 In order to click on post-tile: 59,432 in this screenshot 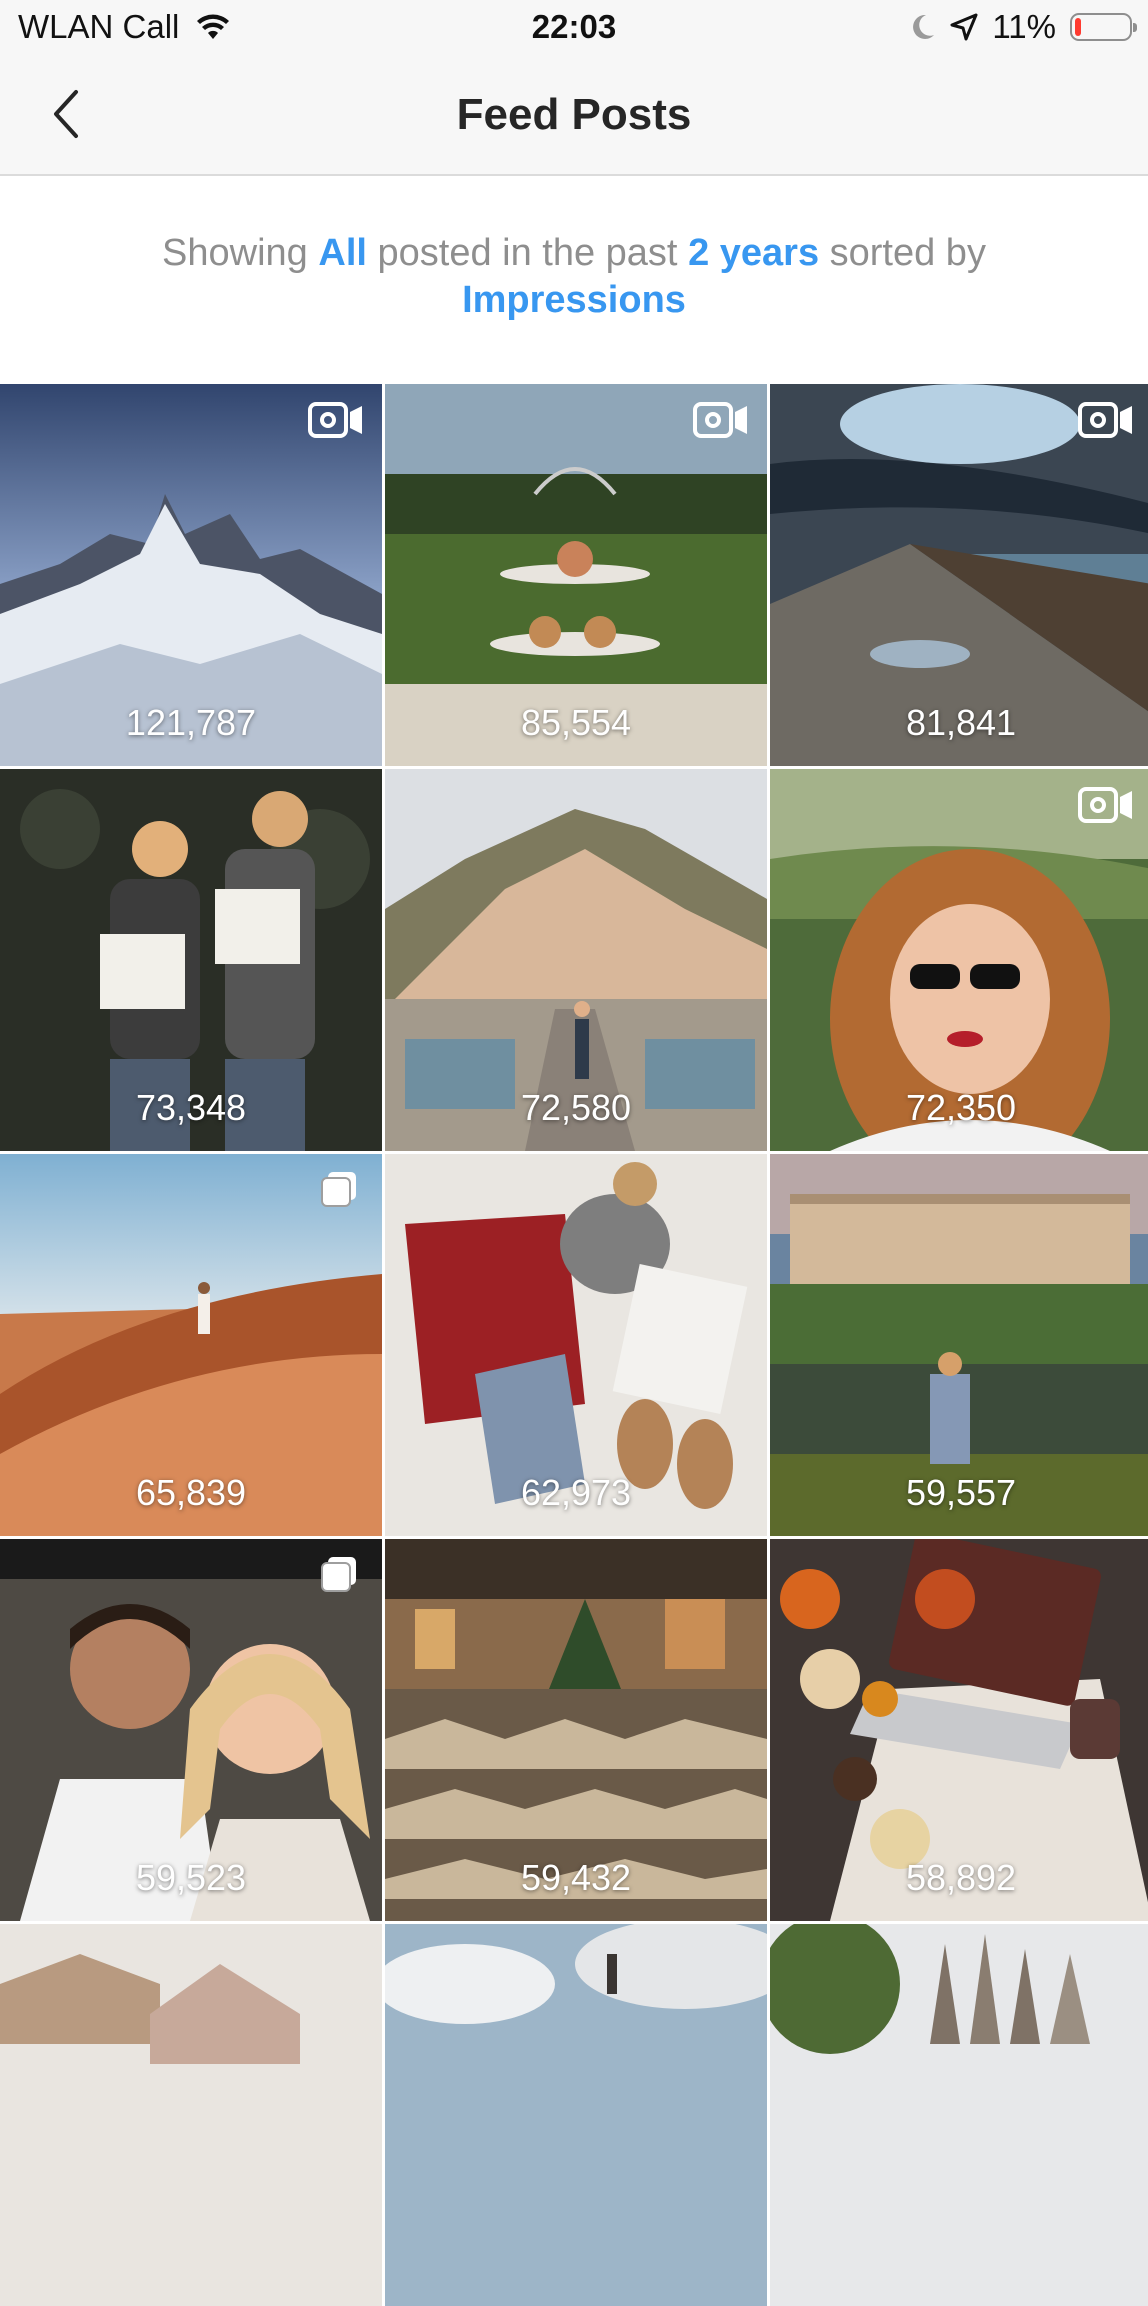, I will do `click(576, 1730)`.